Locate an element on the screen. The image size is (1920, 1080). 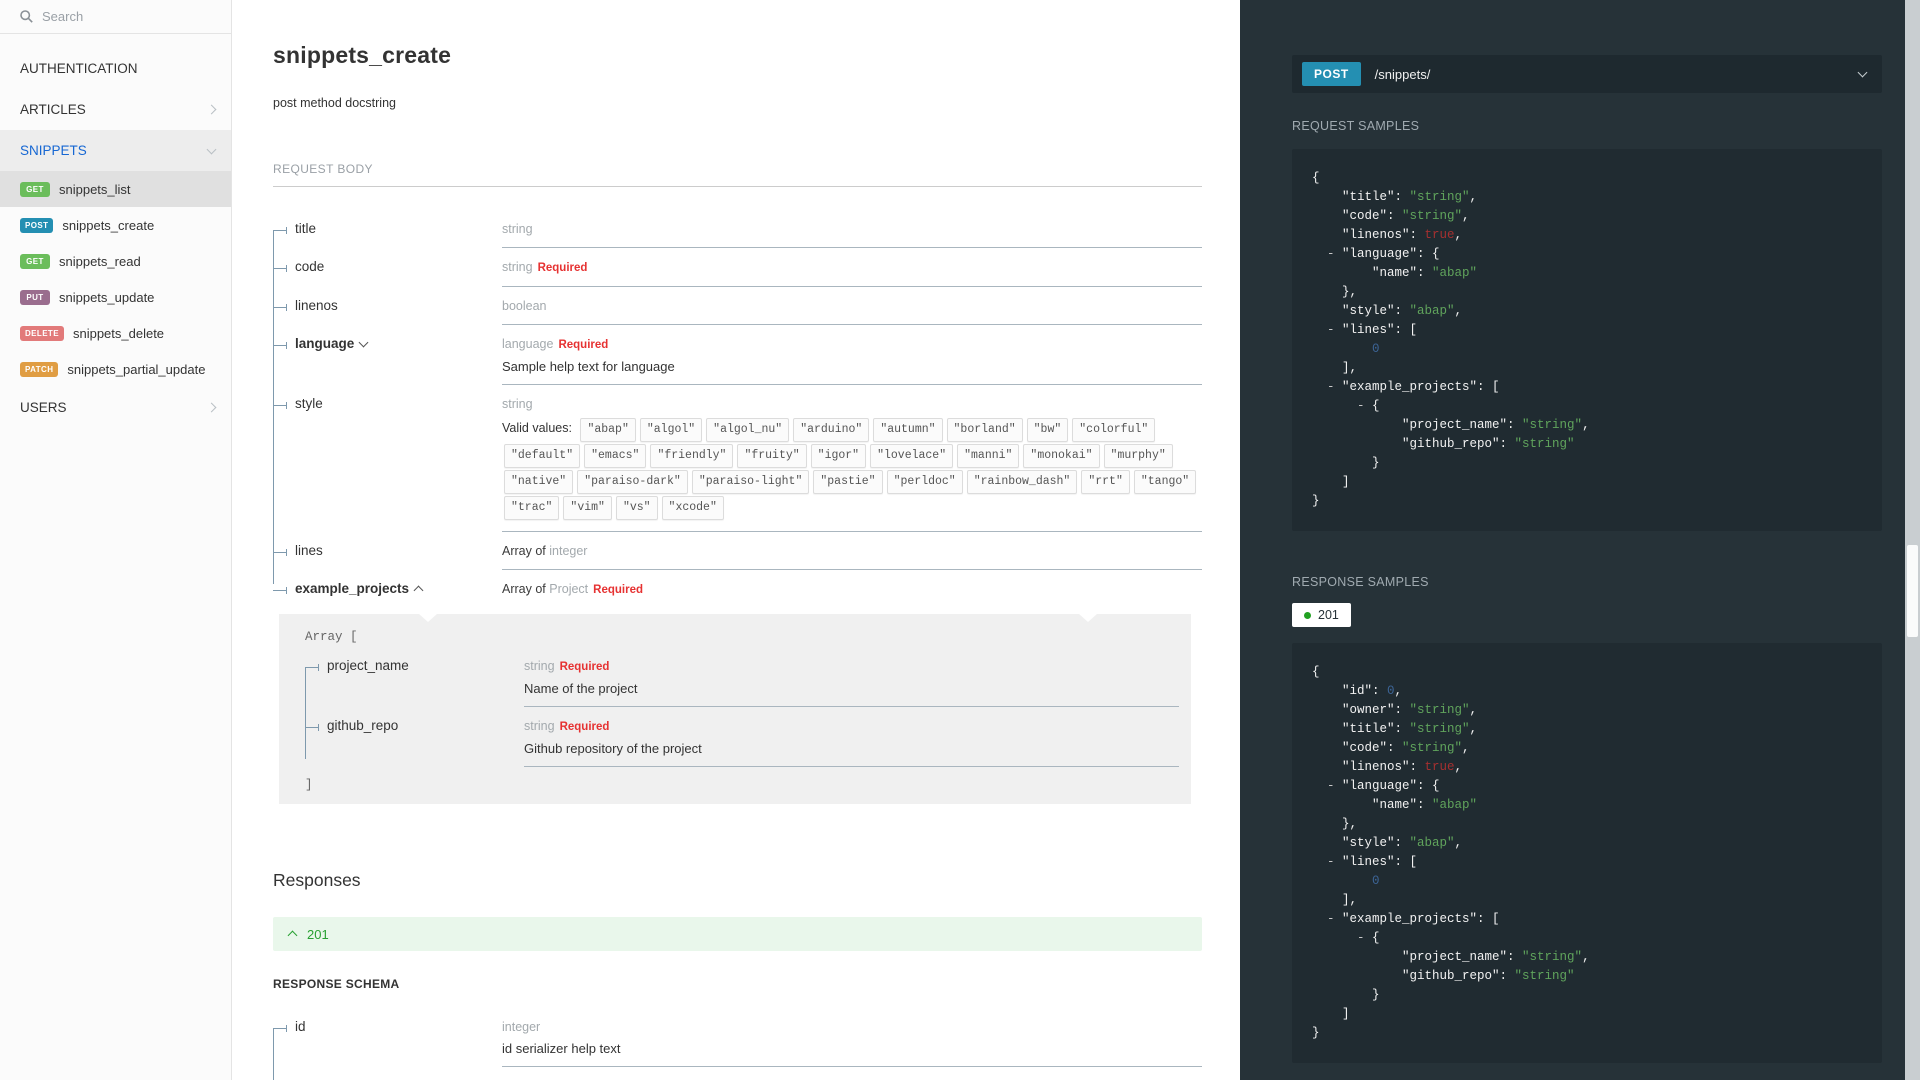
field-type: integer is located at coordinates (568, 551).